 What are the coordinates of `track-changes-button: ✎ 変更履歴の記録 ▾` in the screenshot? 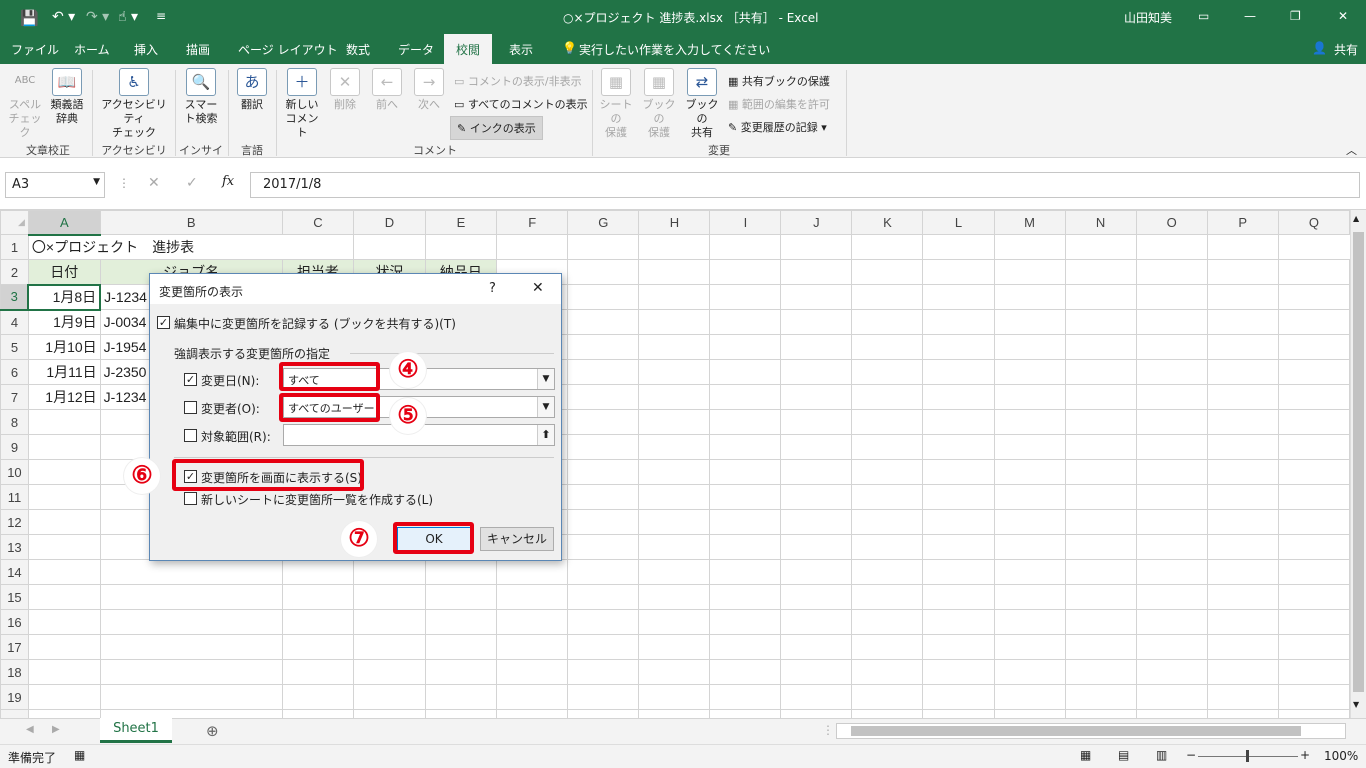 It's located at (777, 127).